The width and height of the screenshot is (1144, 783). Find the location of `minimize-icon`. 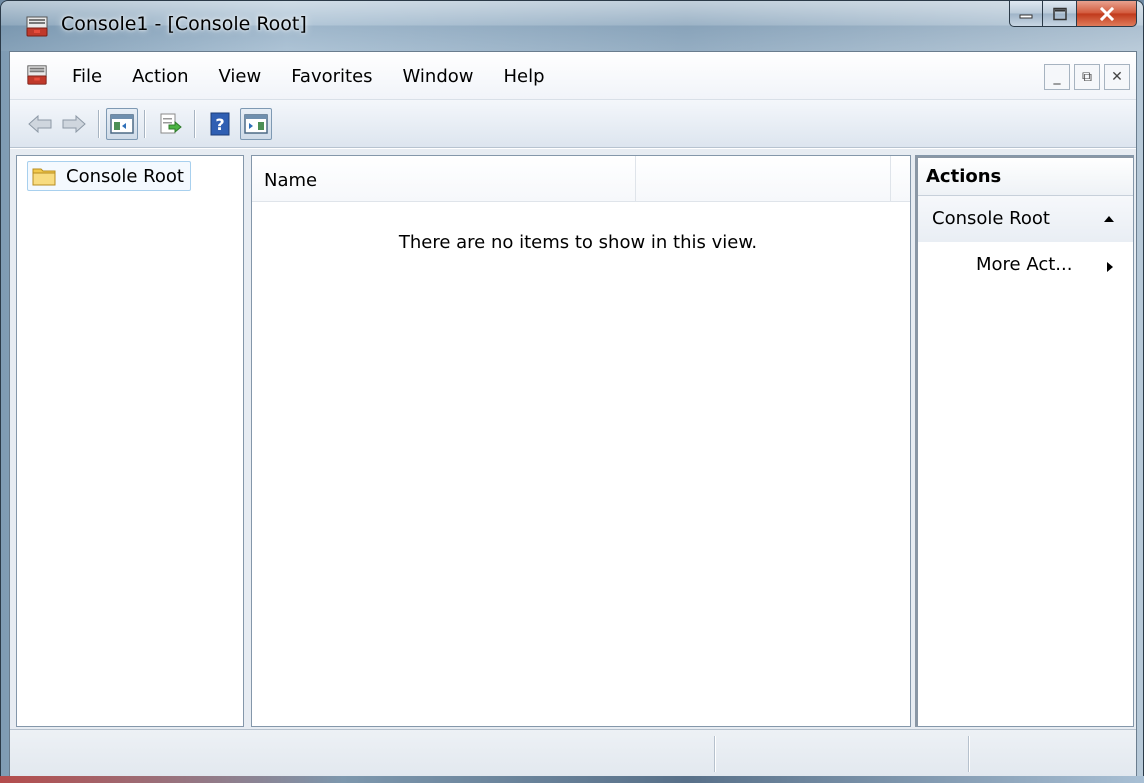

minimize-icon is located at coordinates (1026, 16).